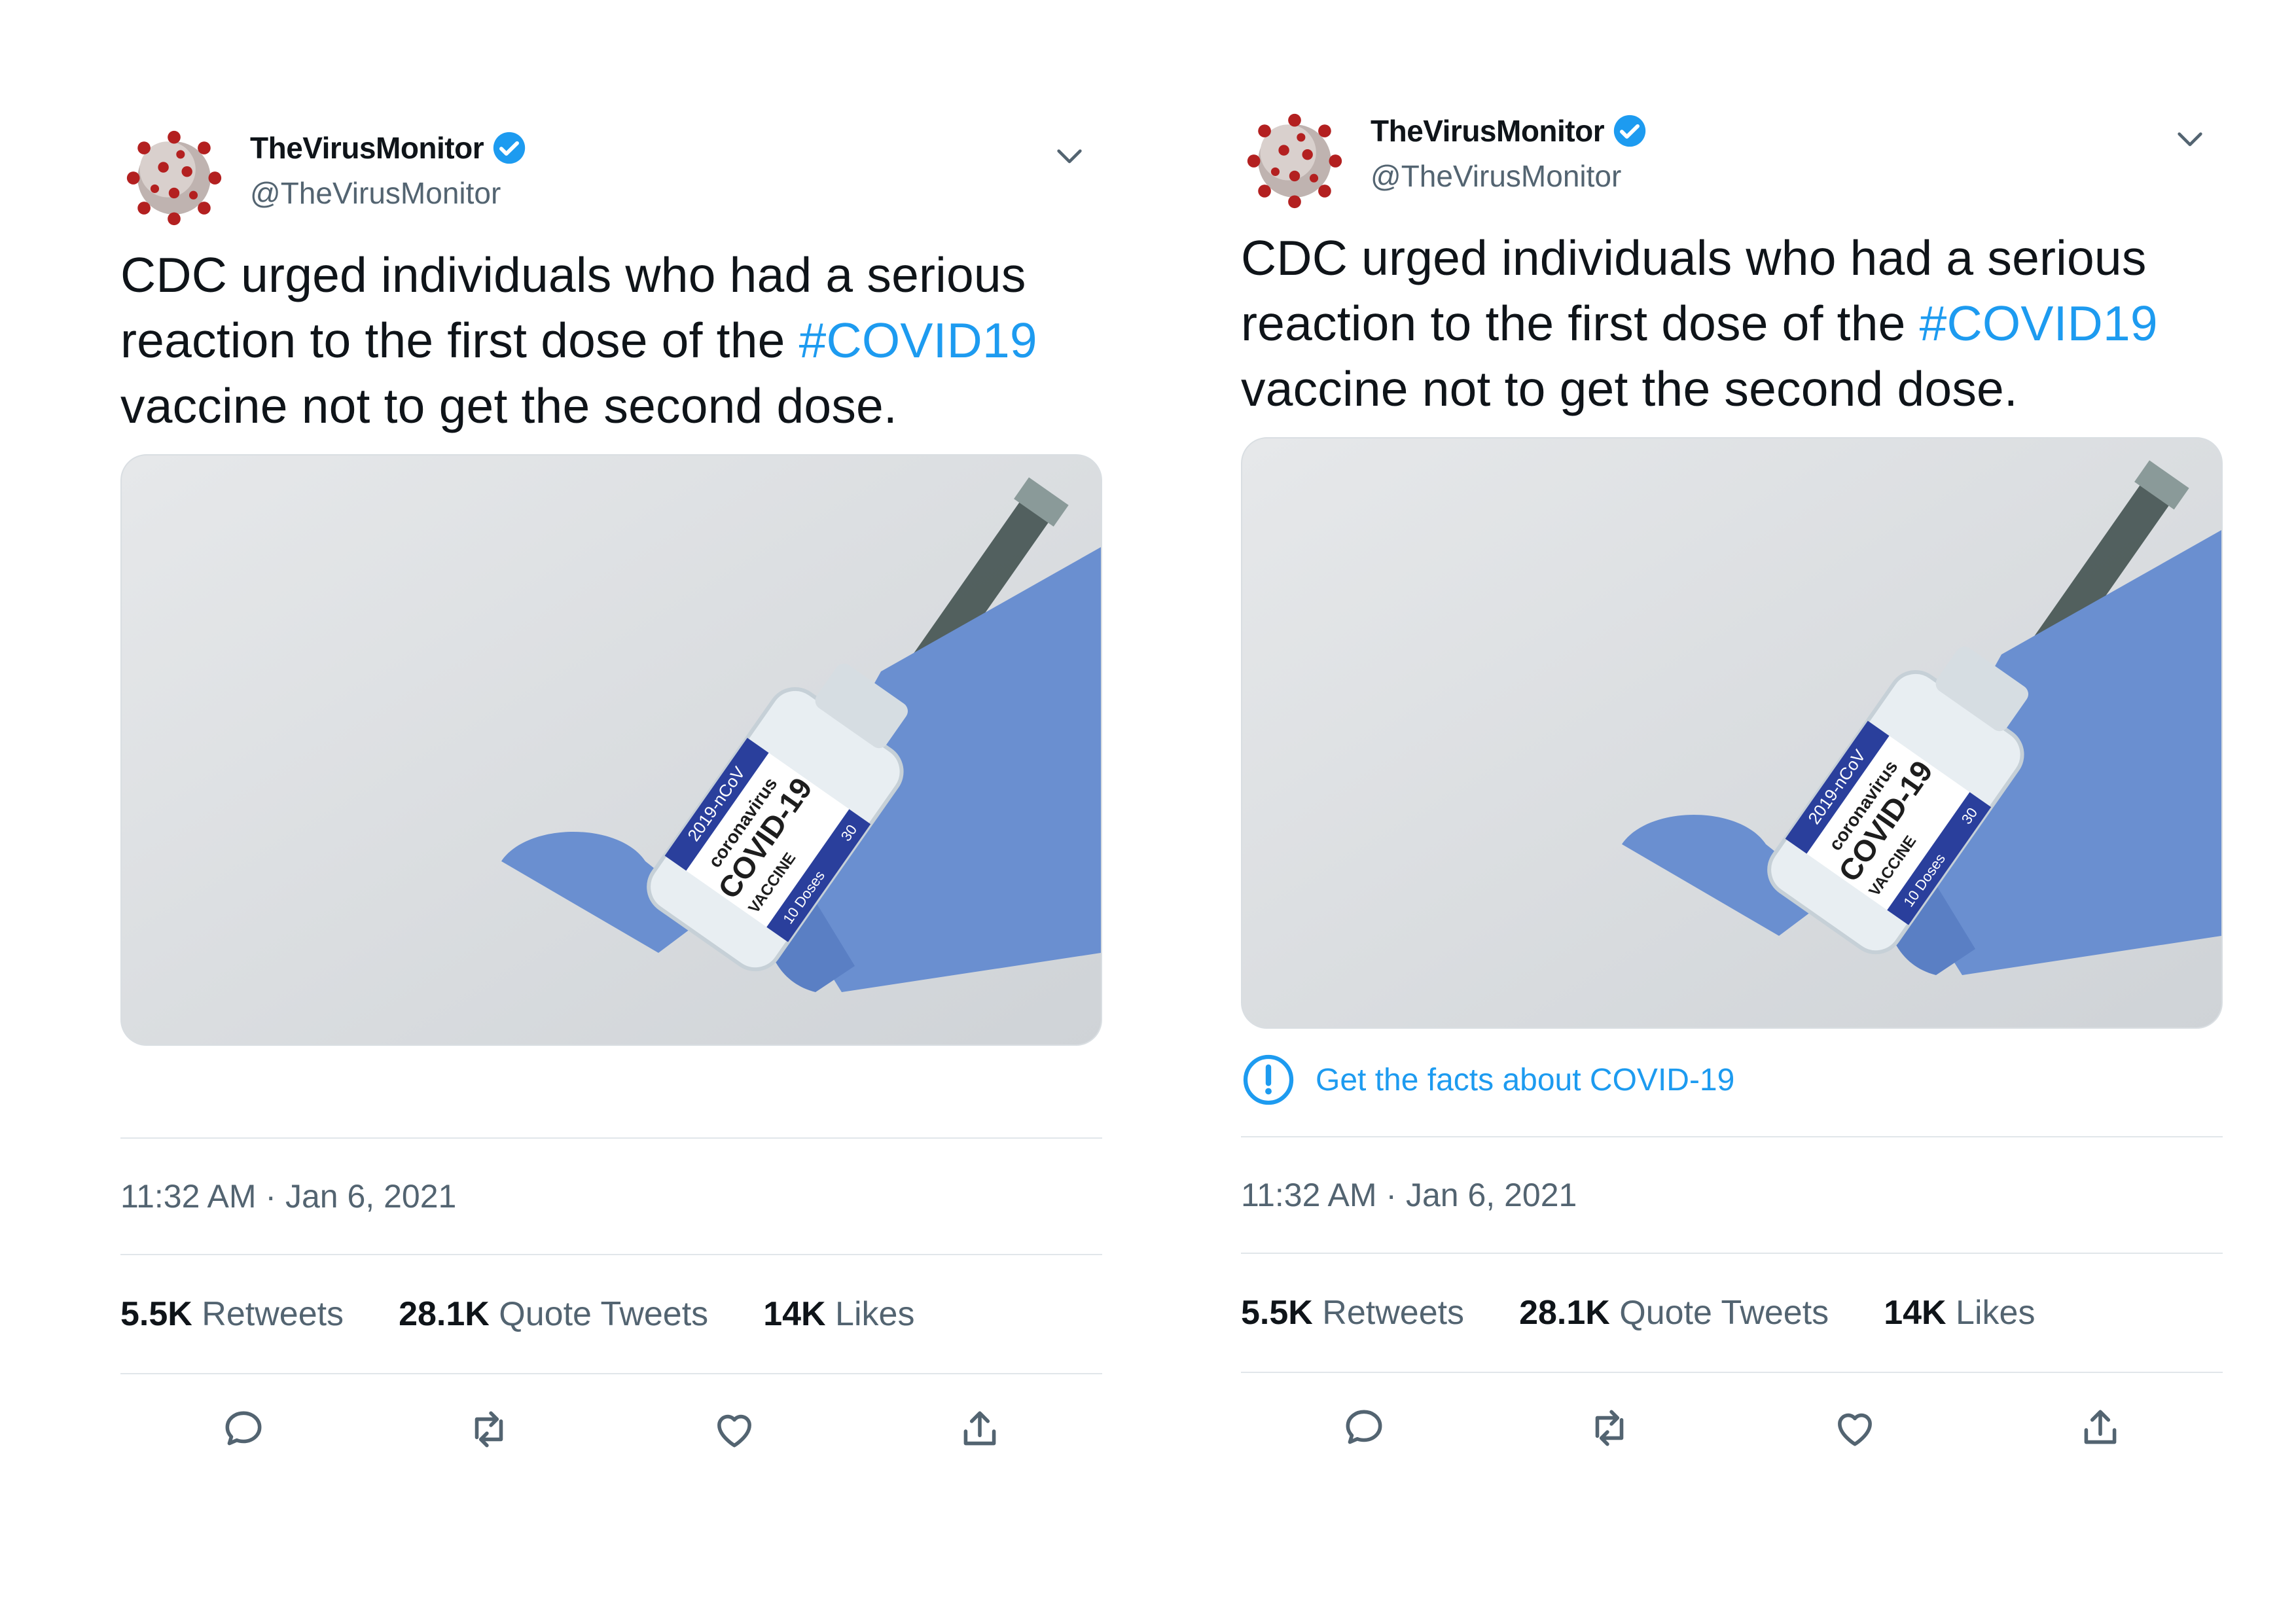 The image size is (2296, 1623). Describe the element at coordinates (1268, 1079) in the screenshot. I see `exclamation-circle-icon` at that location.